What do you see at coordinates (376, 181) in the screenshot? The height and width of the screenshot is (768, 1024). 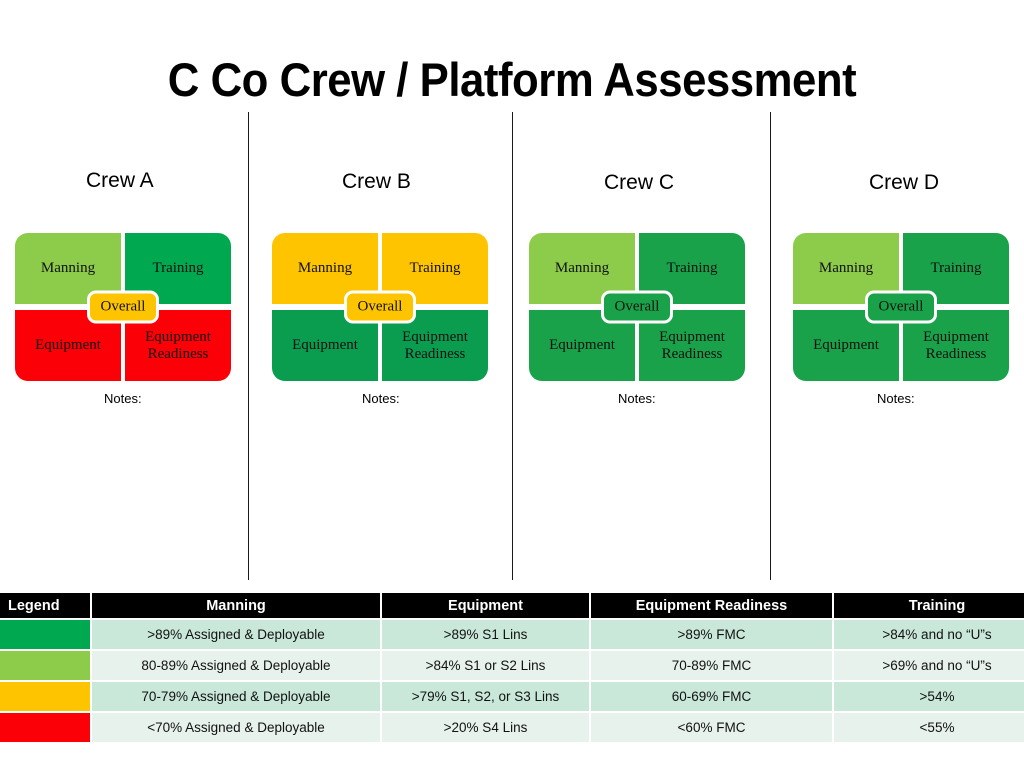 I see `crew-b-heading: Crew B` at bounding box center [376, 181].